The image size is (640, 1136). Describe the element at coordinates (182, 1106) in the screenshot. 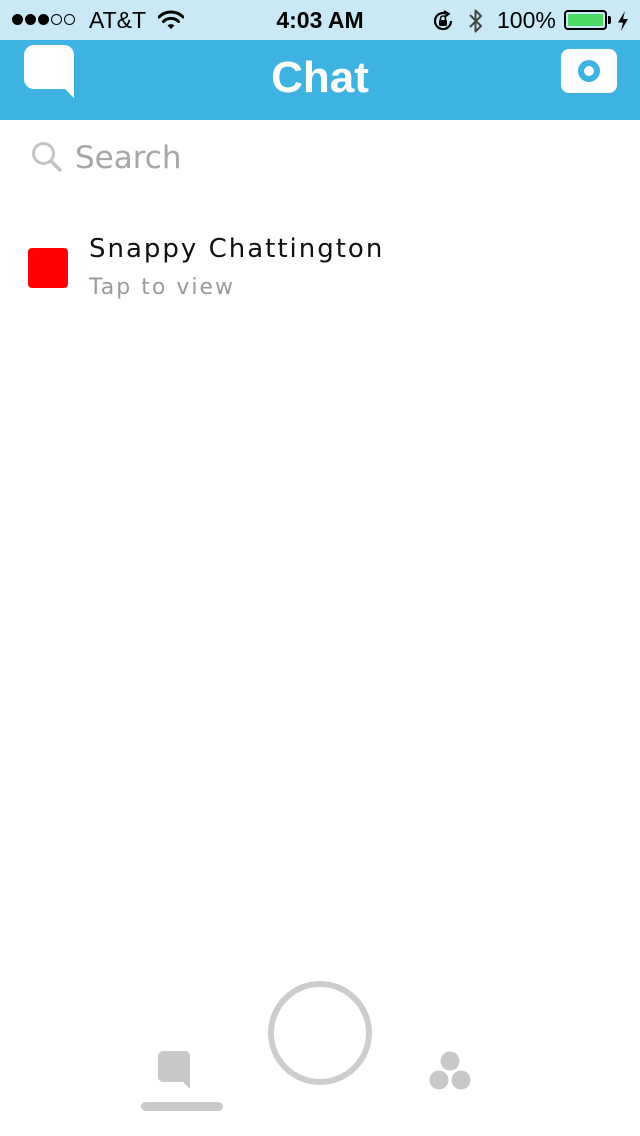

I see `active-tab-indicator` at that location.